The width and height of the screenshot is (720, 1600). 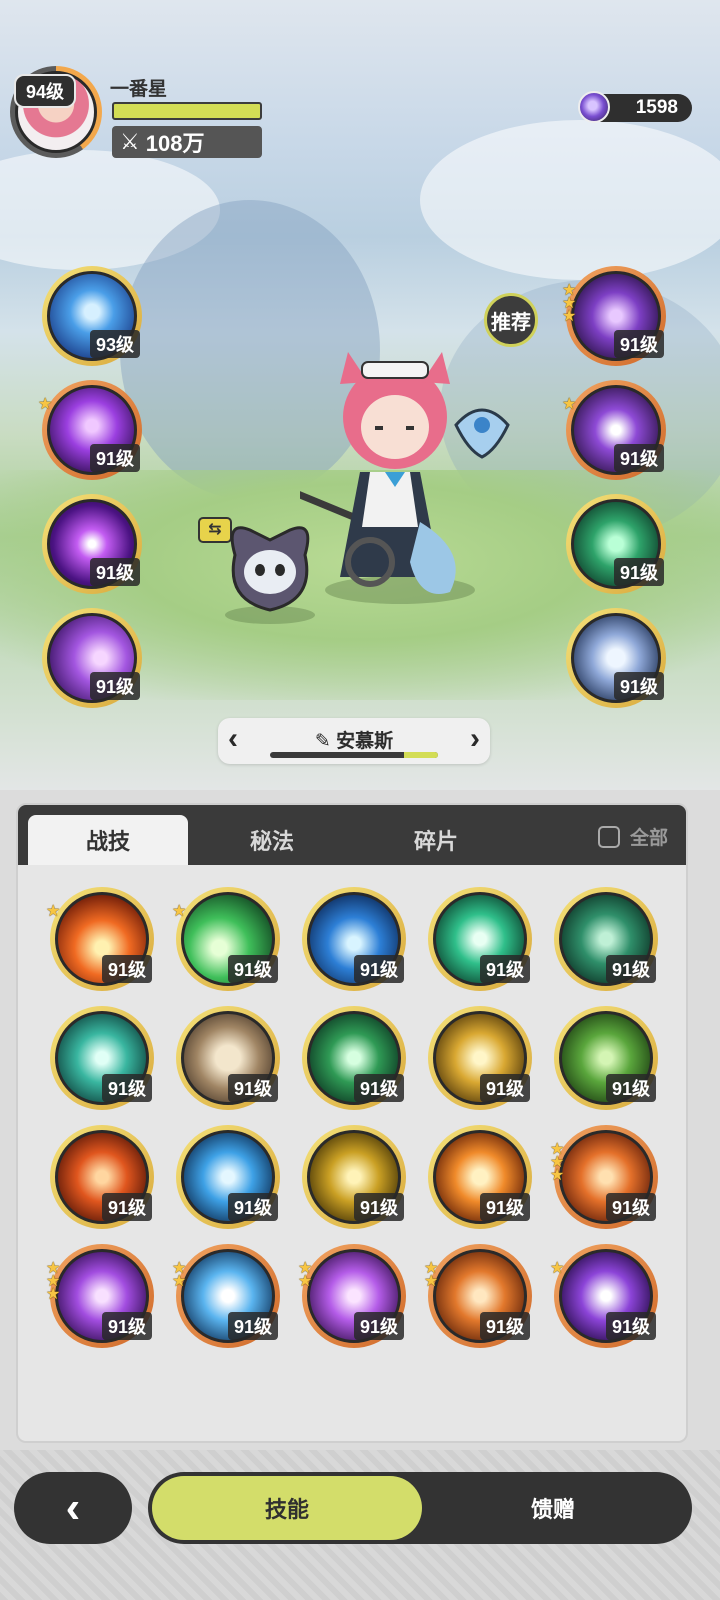 What do you see at coordinates (570, 200) in the screenshot?
I see `cloud` at bounding box center [570, 200].